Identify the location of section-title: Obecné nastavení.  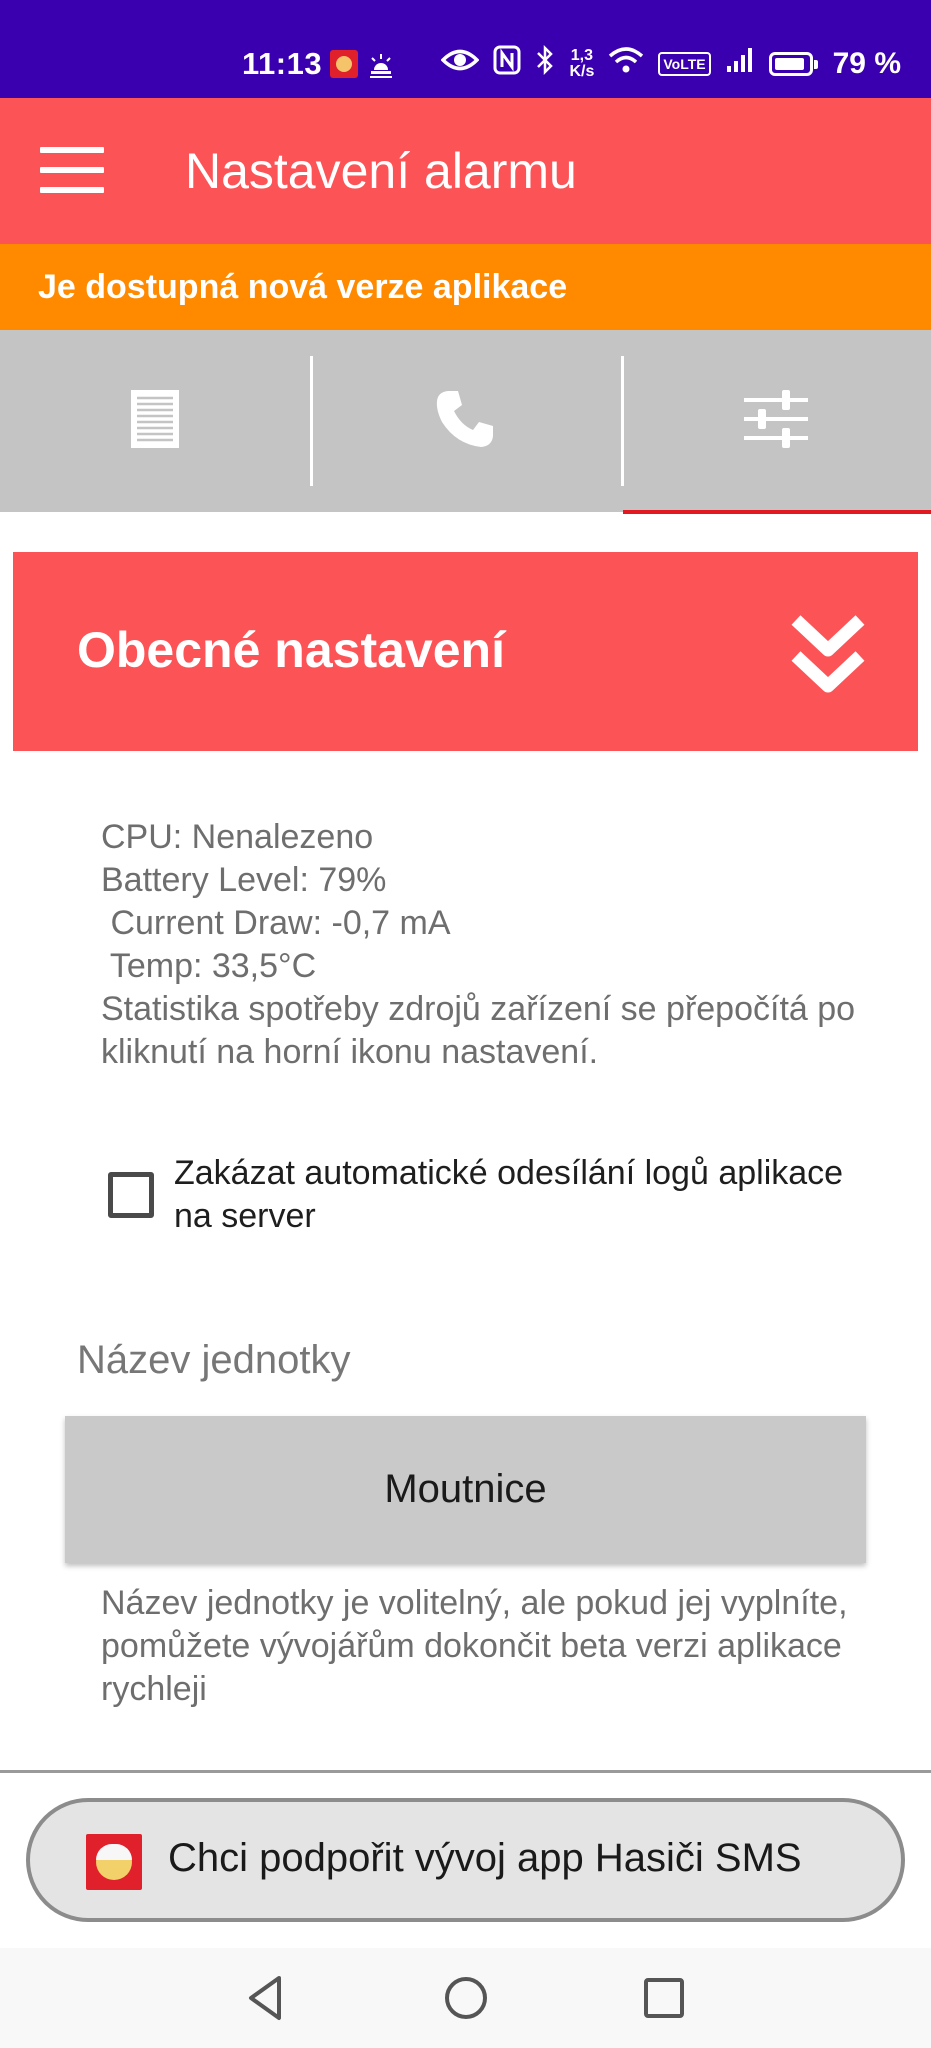
(291, 650).